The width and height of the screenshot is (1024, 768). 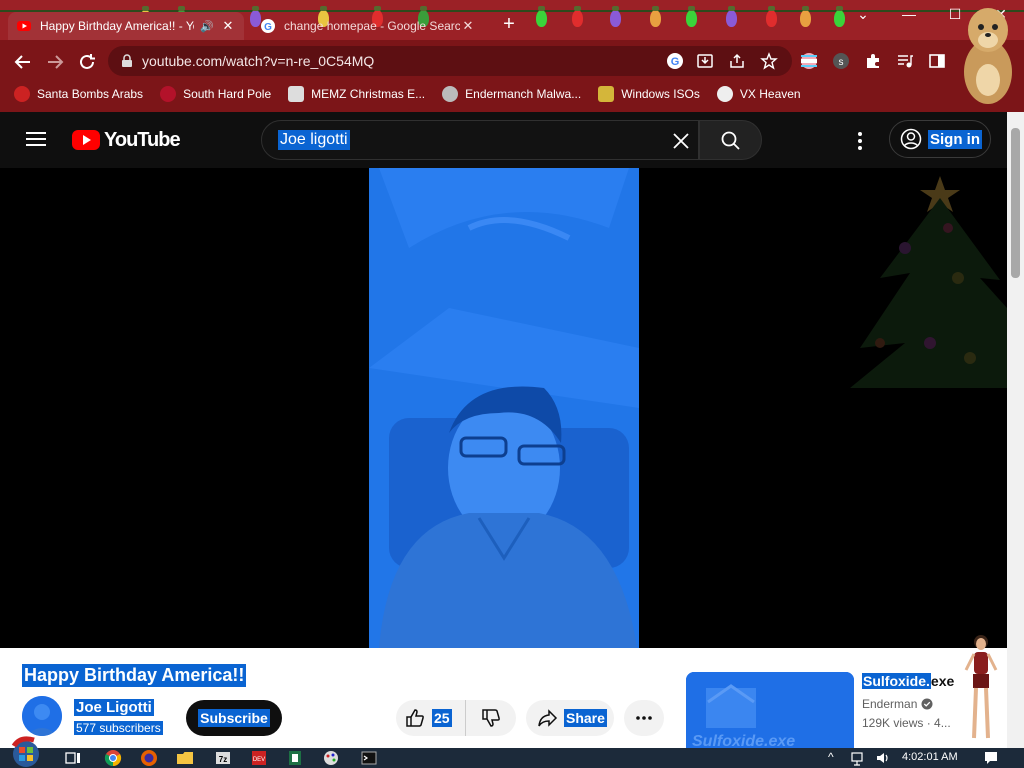 What do you see at coordinates (22, 94) in the screenshot?
I see `santa-icon` at bounding box center [22, 94].